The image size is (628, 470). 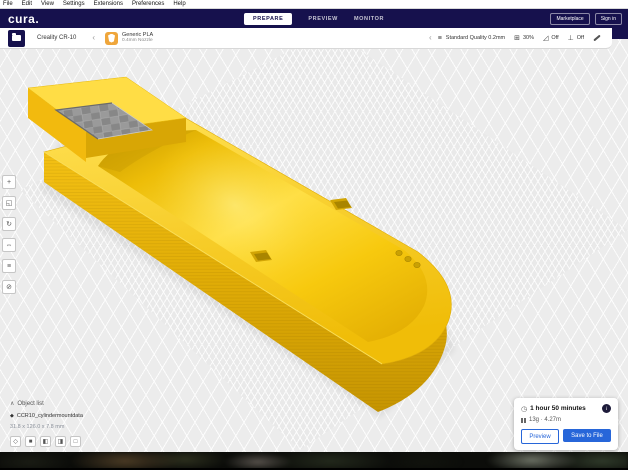 I want to click on infill-icon: ⊞, so click(x=517, y=38).